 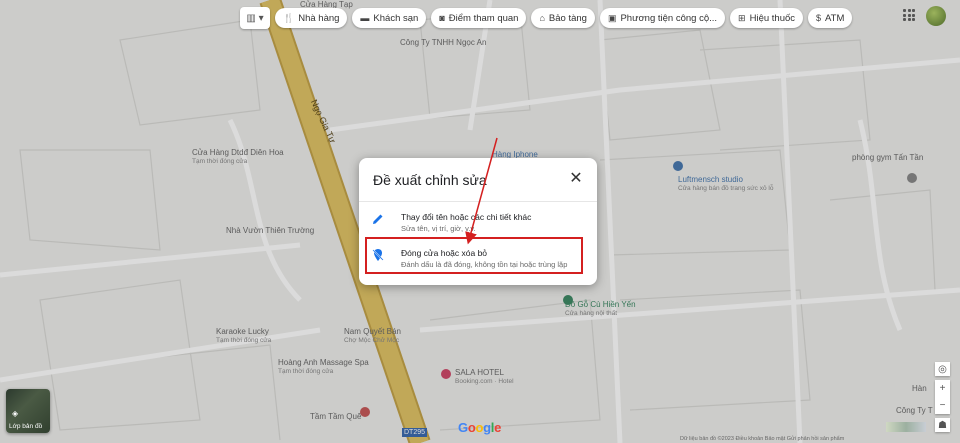 What do you see at coordinates (481, 191) in the screenshot?
I see `annotation-arrow` at bounding box center [481, 191].